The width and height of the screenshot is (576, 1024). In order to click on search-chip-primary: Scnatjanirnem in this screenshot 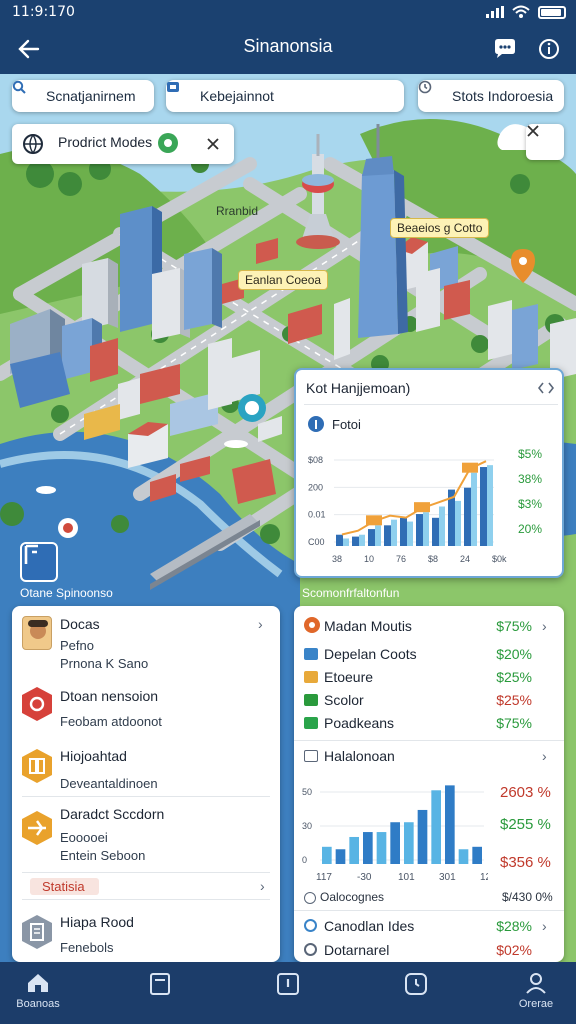, I will do `click(83, 96)`.